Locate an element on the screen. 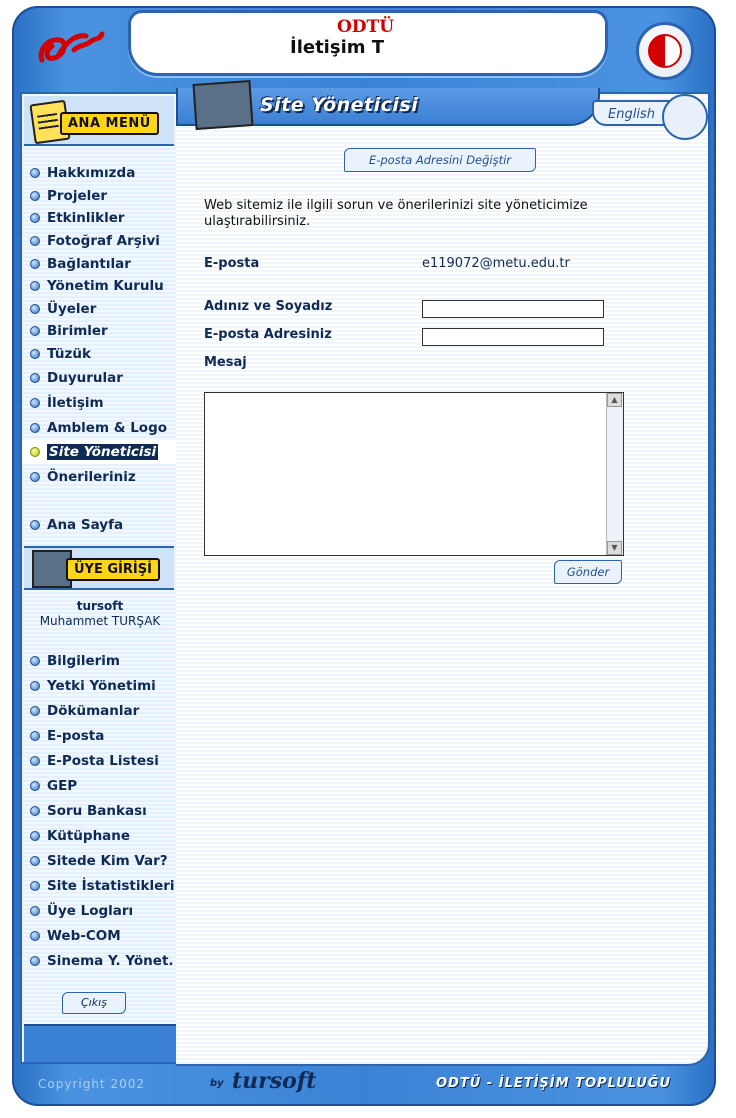 This screenshot has height=1118, width=736. sidebar-item-site-yoneticisi: Site Yöneticisi is located at coordinates (100, 452).